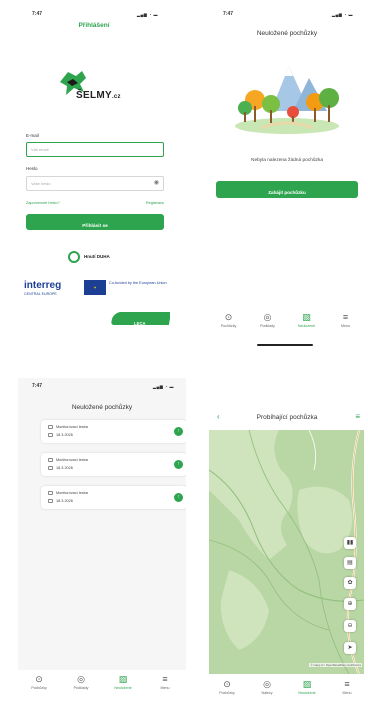  Describe the element at coordinates (95, 149) in the screenshot. I see `email-field: Váš email` at that location.